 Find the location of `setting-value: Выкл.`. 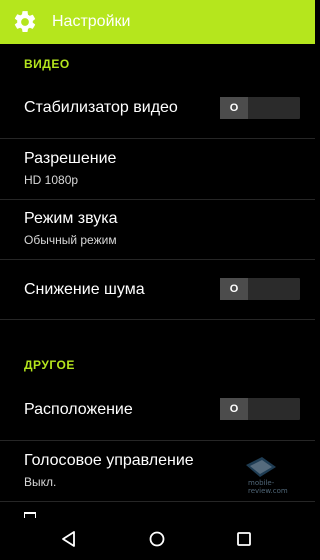

setting-value: Выкл. is located at coordinates (40, 482).